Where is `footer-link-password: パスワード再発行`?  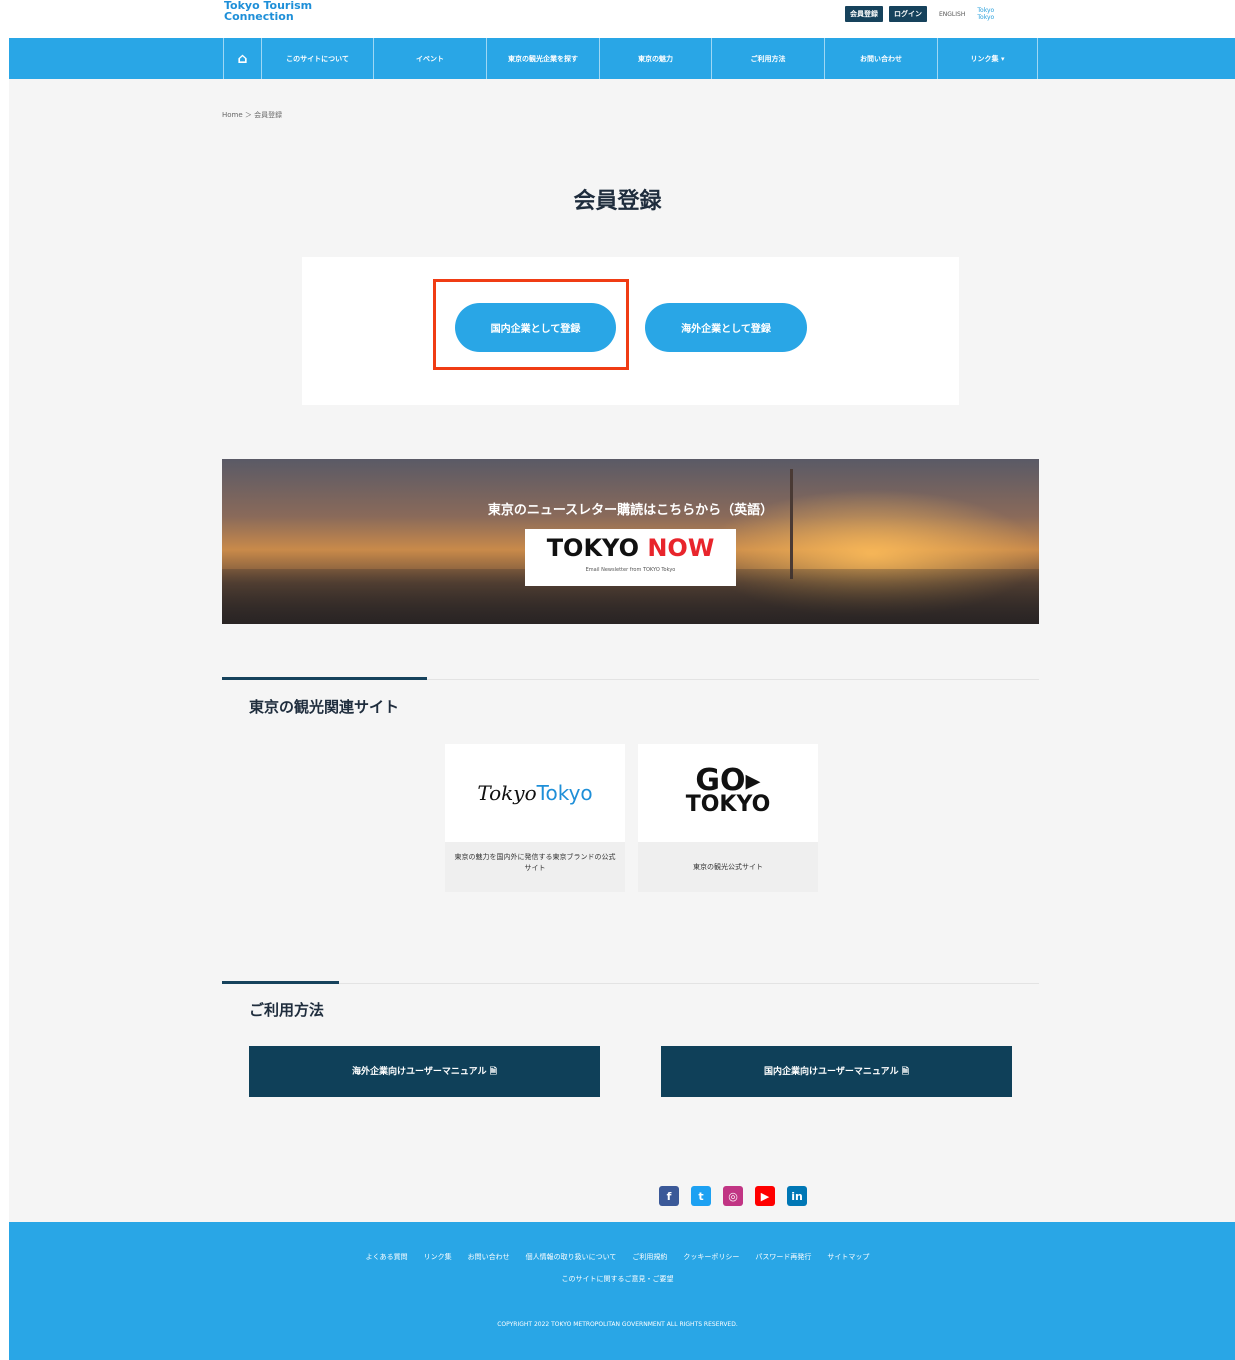
footer-link-password: パスワード再発行 is located at coordinates (783, 1257).